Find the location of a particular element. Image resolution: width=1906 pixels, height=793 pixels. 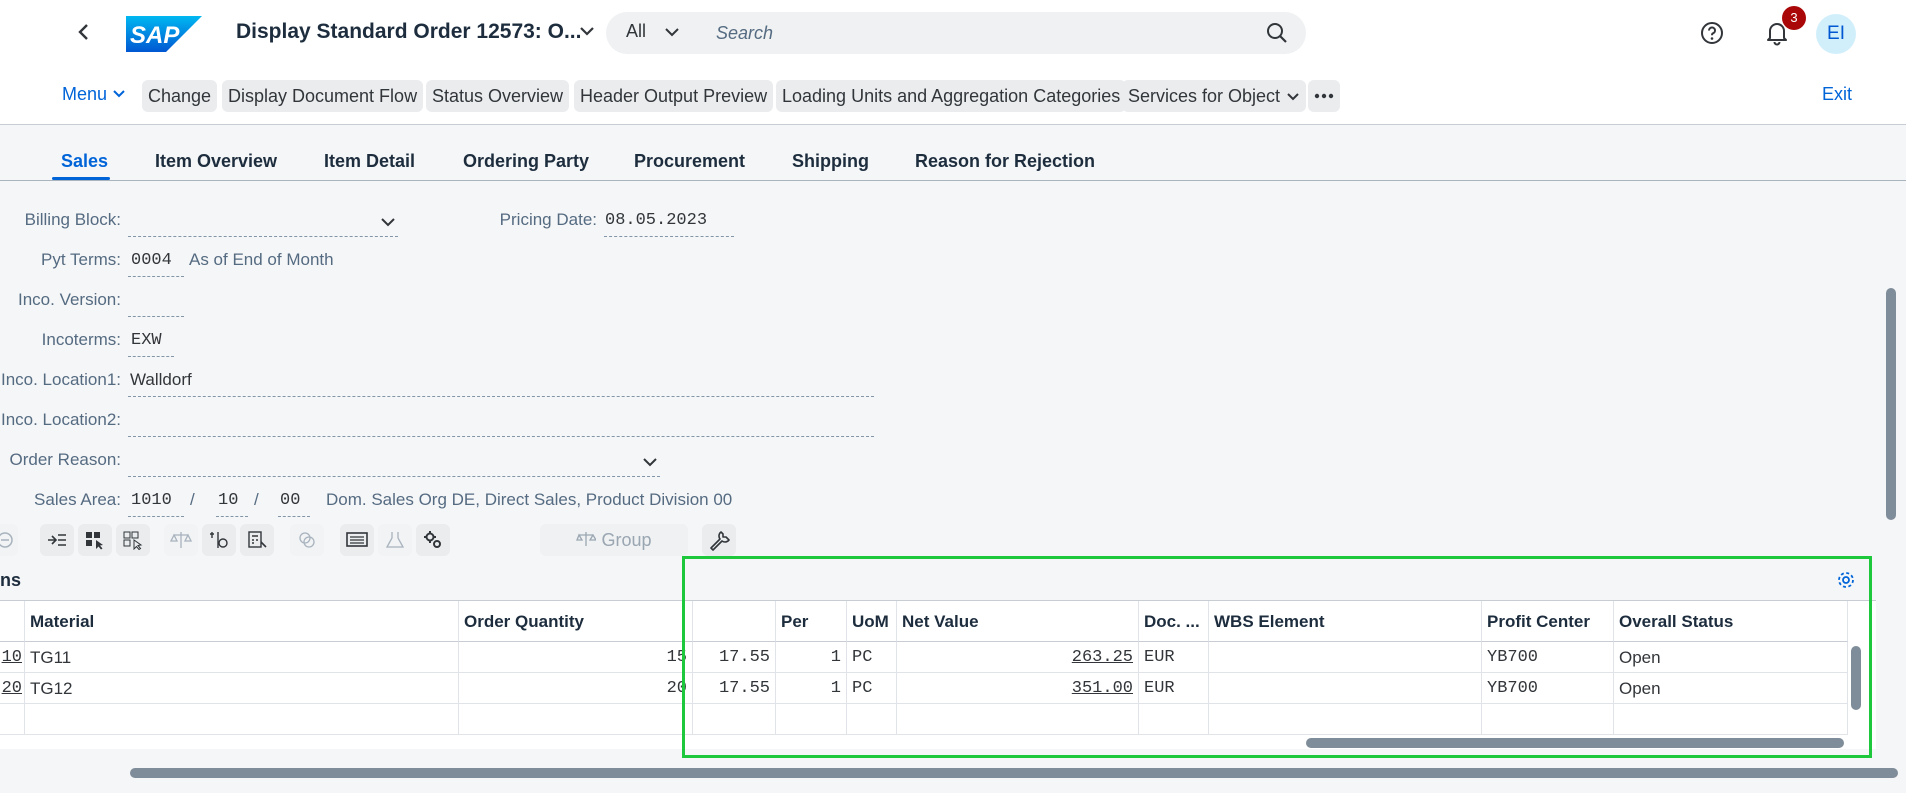

coins-icon is located at coordinates (307, 540).